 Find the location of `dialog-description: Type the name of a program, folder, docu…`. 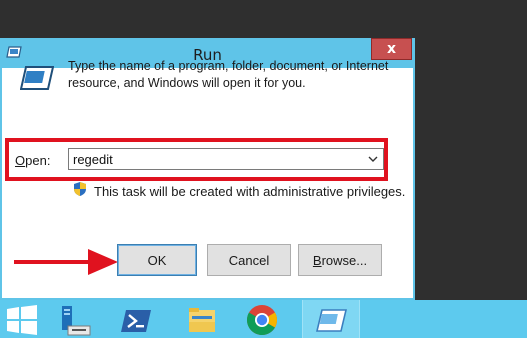

dialog-description: Type the name of a program, folder, docu… is located at coordinates (228, 74).